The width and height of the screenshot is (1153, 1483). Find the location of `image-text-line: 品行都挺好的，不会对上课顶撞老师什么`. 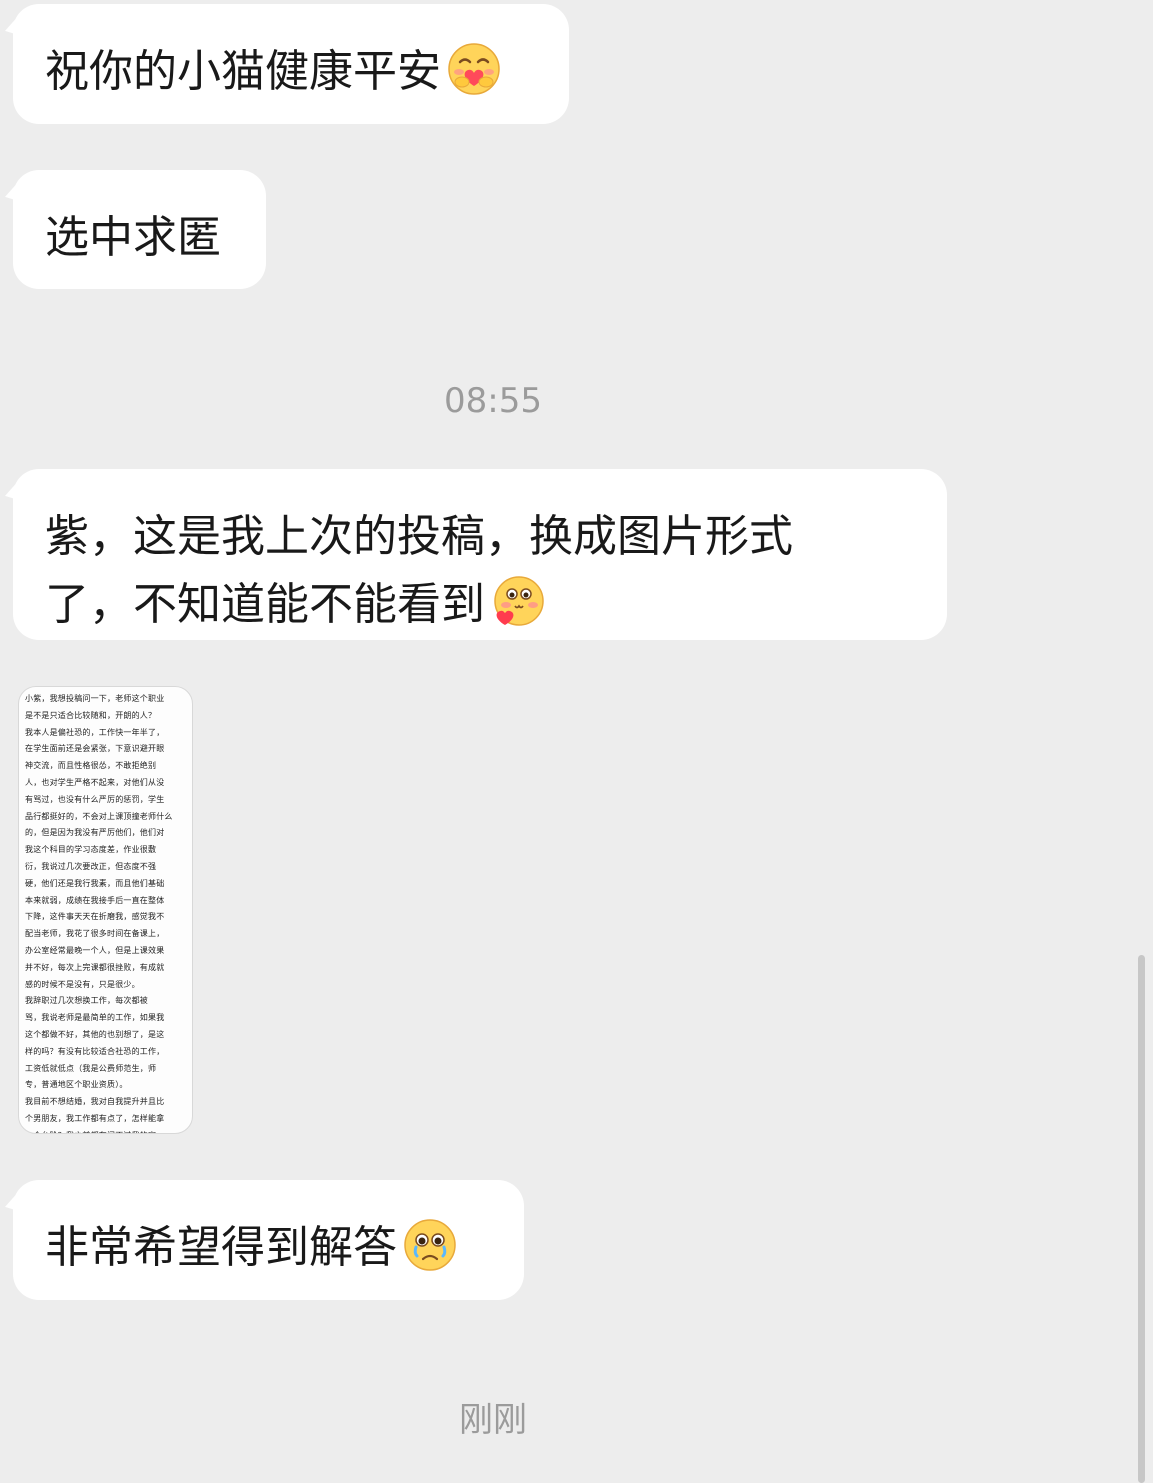

image-text-line: 品行都挺好的，不会对上课顶撞老师什么 is located at coordinates (99, 816).